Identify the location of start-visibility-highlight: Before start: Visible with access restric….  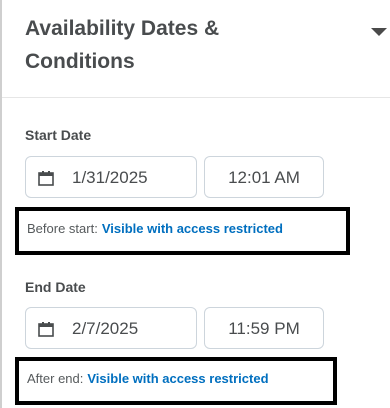
(182, 231).